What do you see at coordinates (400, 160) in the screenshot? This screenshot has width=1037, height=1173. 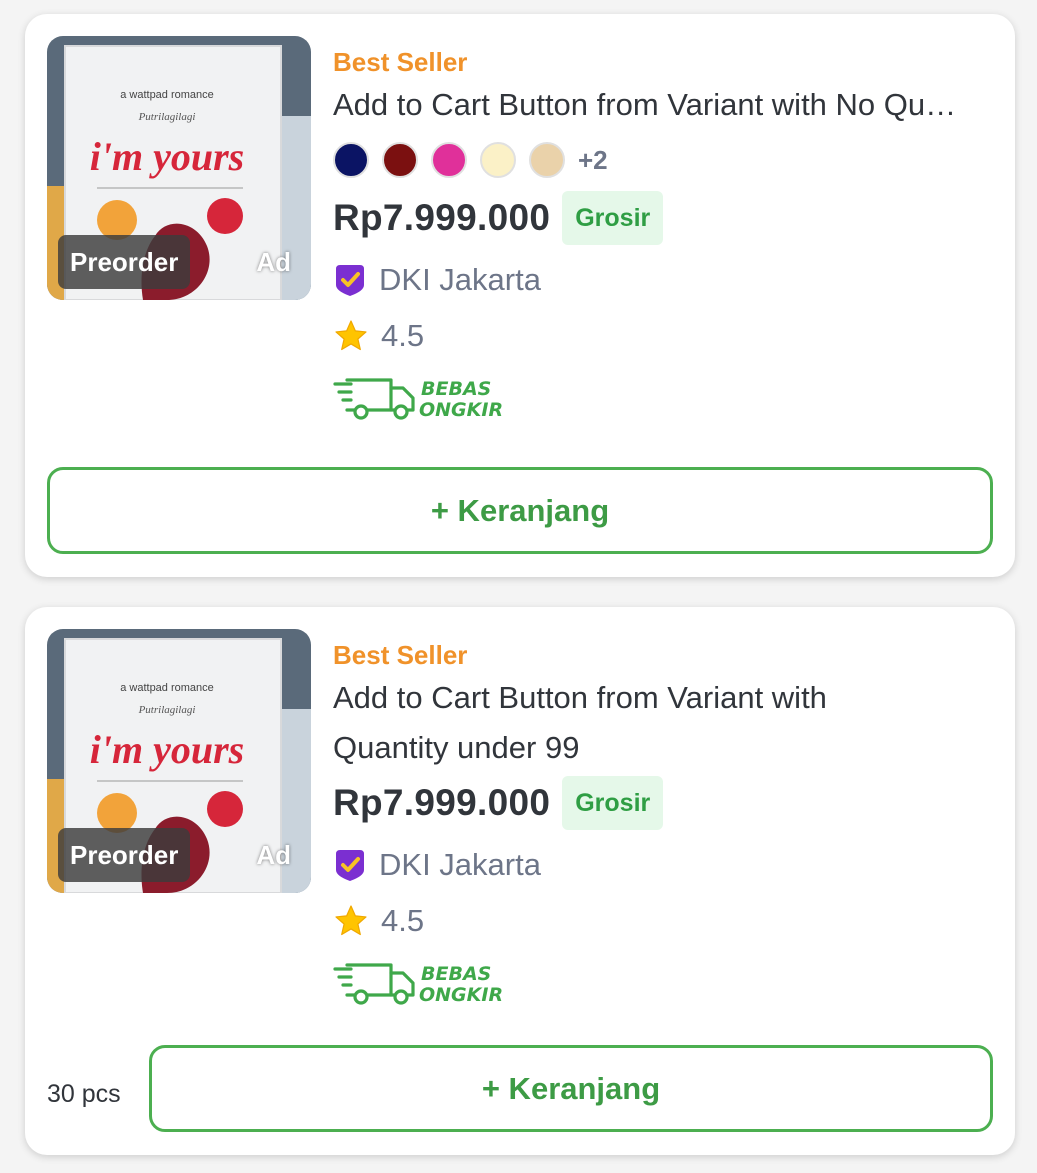 I see `color-swatch-maroon` at bounding box center [400, 160].